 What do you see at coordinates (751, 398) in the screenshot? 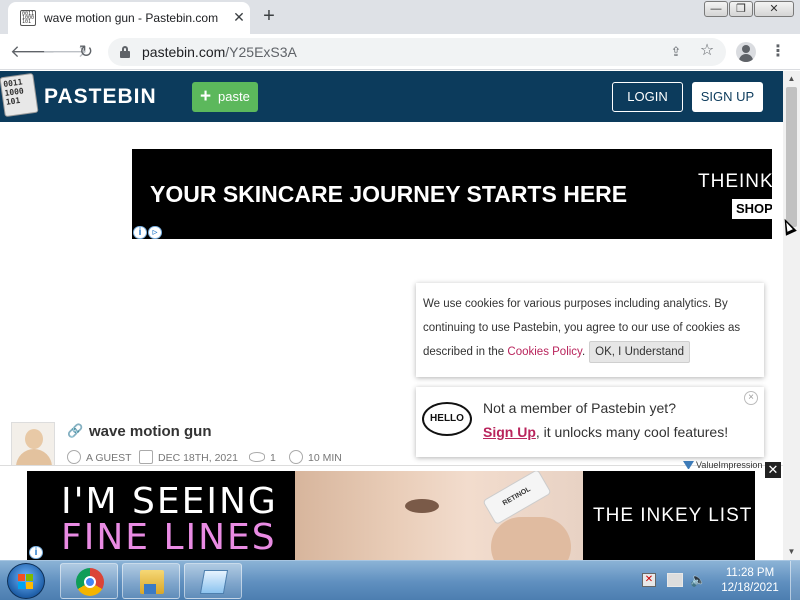
I see `member-notice-close-icon: ×` at bounding box center [751, 398].